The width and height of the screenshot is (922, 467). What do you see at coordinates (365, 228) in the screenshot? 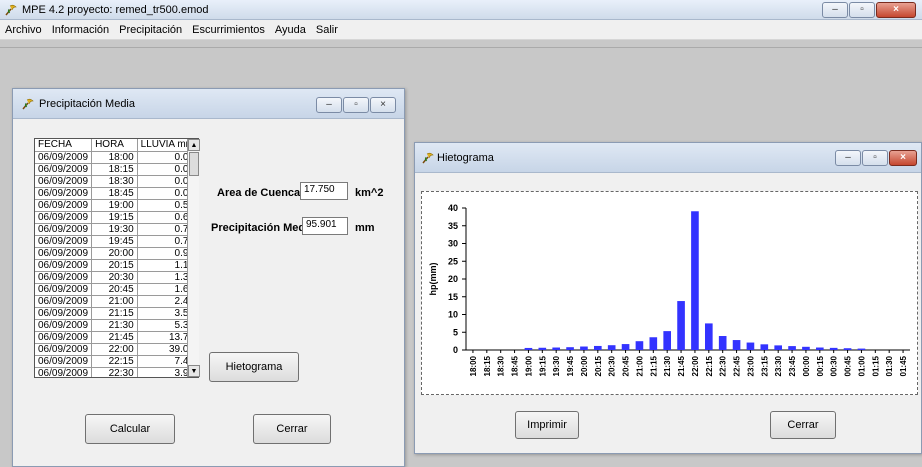
I see `precip-unit-label: mm` at bounding box center [365, 228].